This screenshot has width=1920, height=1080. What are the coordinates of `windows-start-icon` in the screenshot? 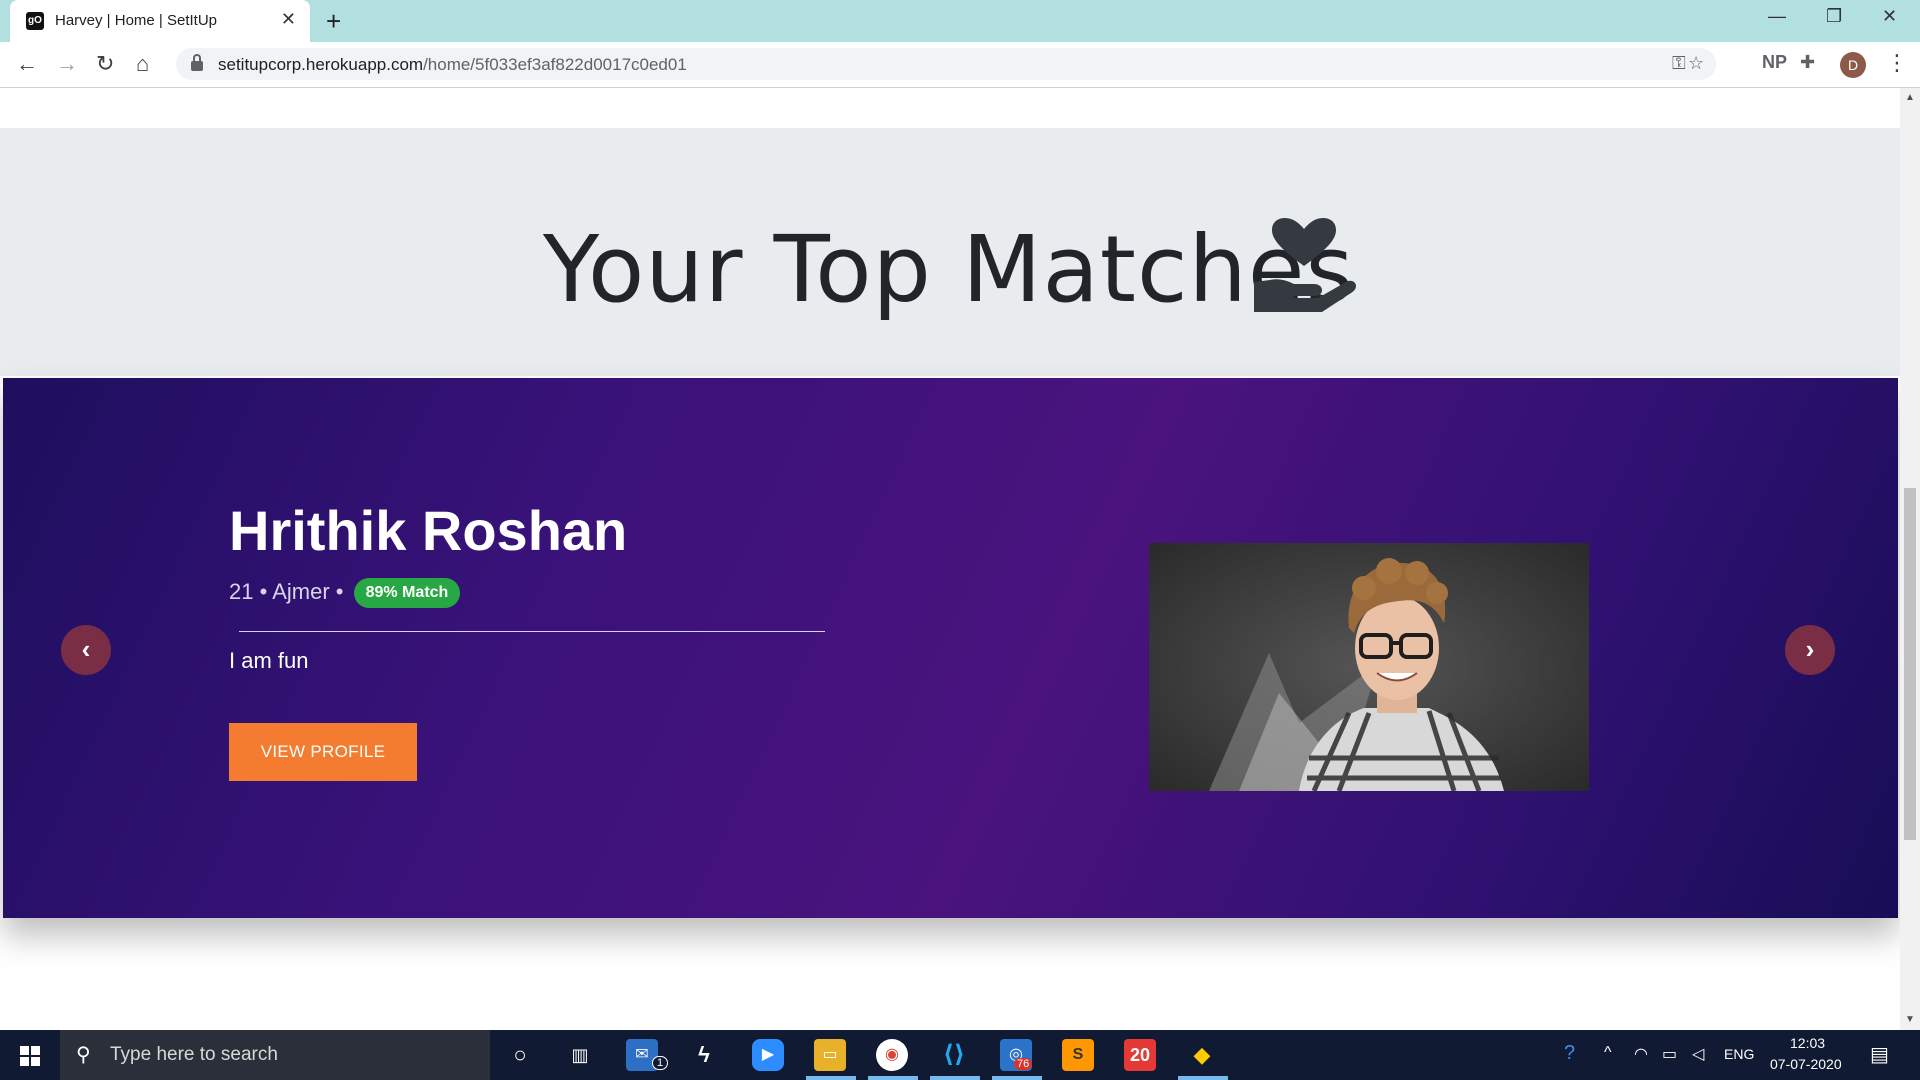 It's located at (30, 1056).